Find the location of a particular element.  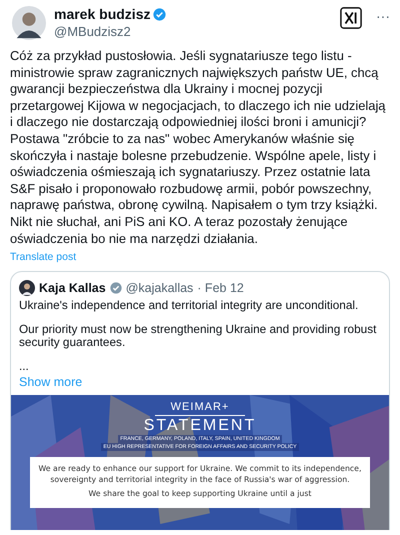

author-name: marek budzisz is located at coordinates (102, 14).